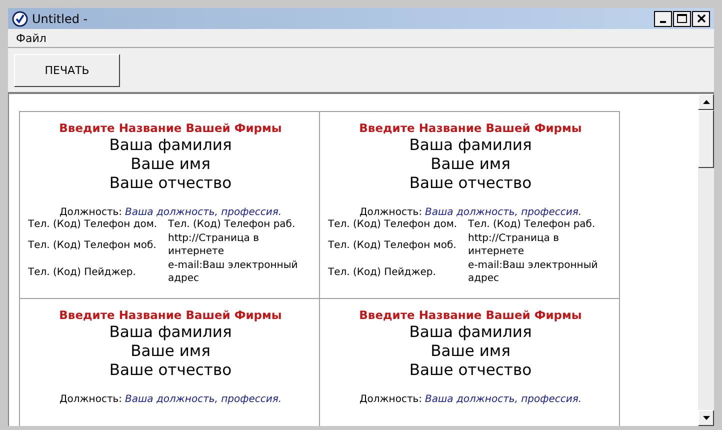 The width and height of the screenshot is (722, 430). Describe the element at coordinates (706, 260) in the screenshot. I see `vertical-scrollbar` at that location.